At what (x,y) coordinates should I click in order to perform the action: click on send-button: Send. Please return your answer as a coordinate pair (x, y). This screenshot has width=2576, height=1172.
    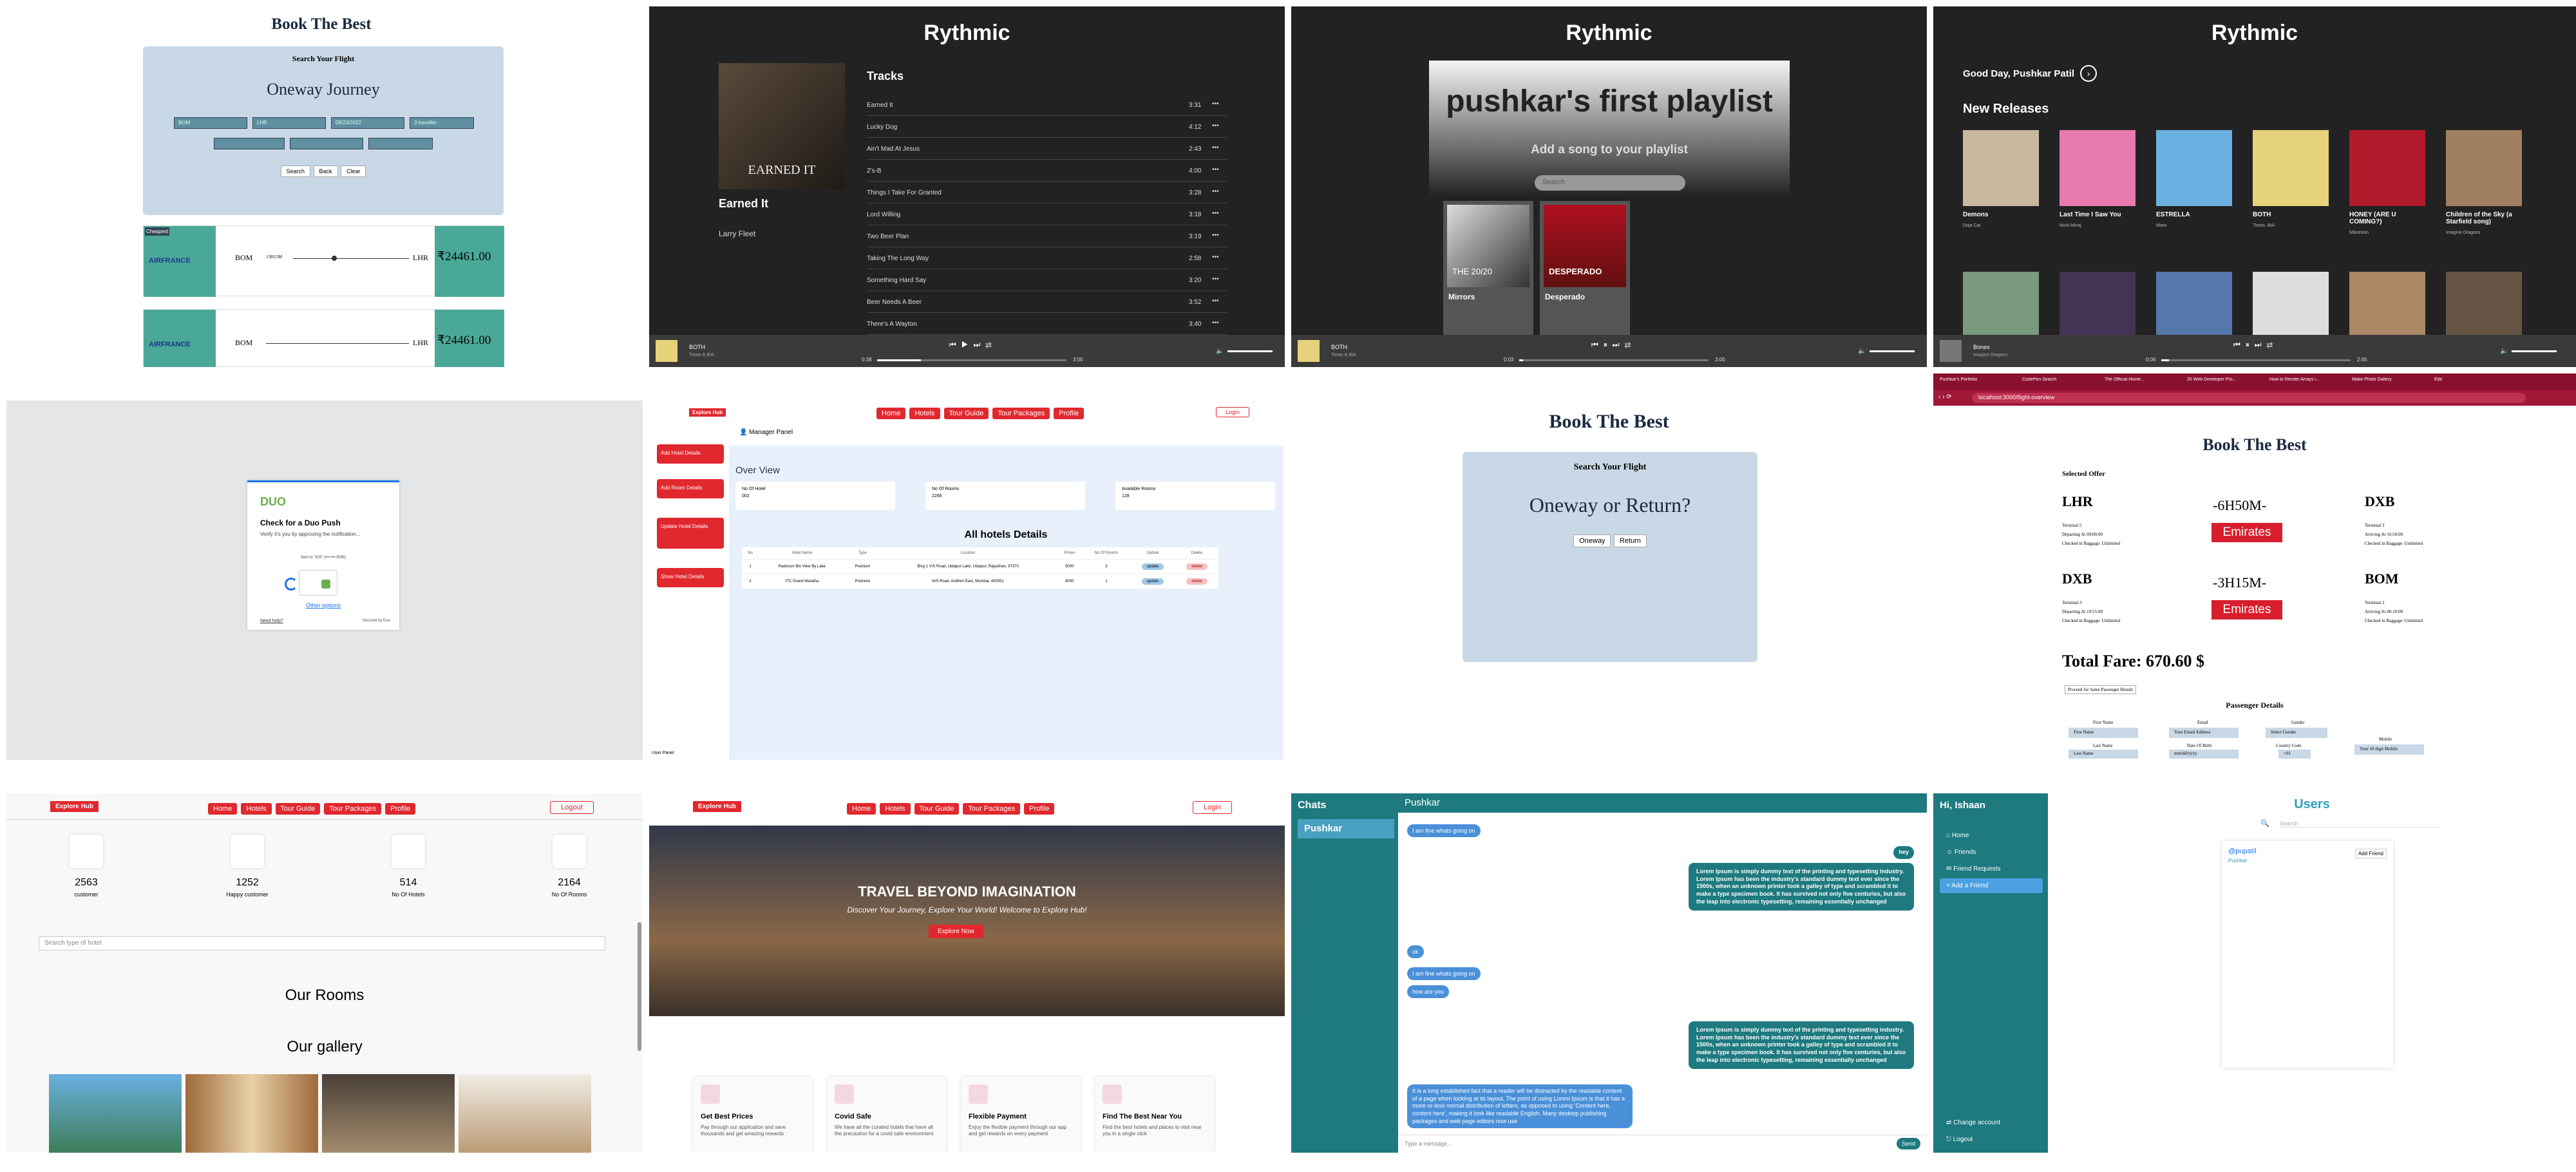
    Looking at the image, I should click on (1908, 1143).